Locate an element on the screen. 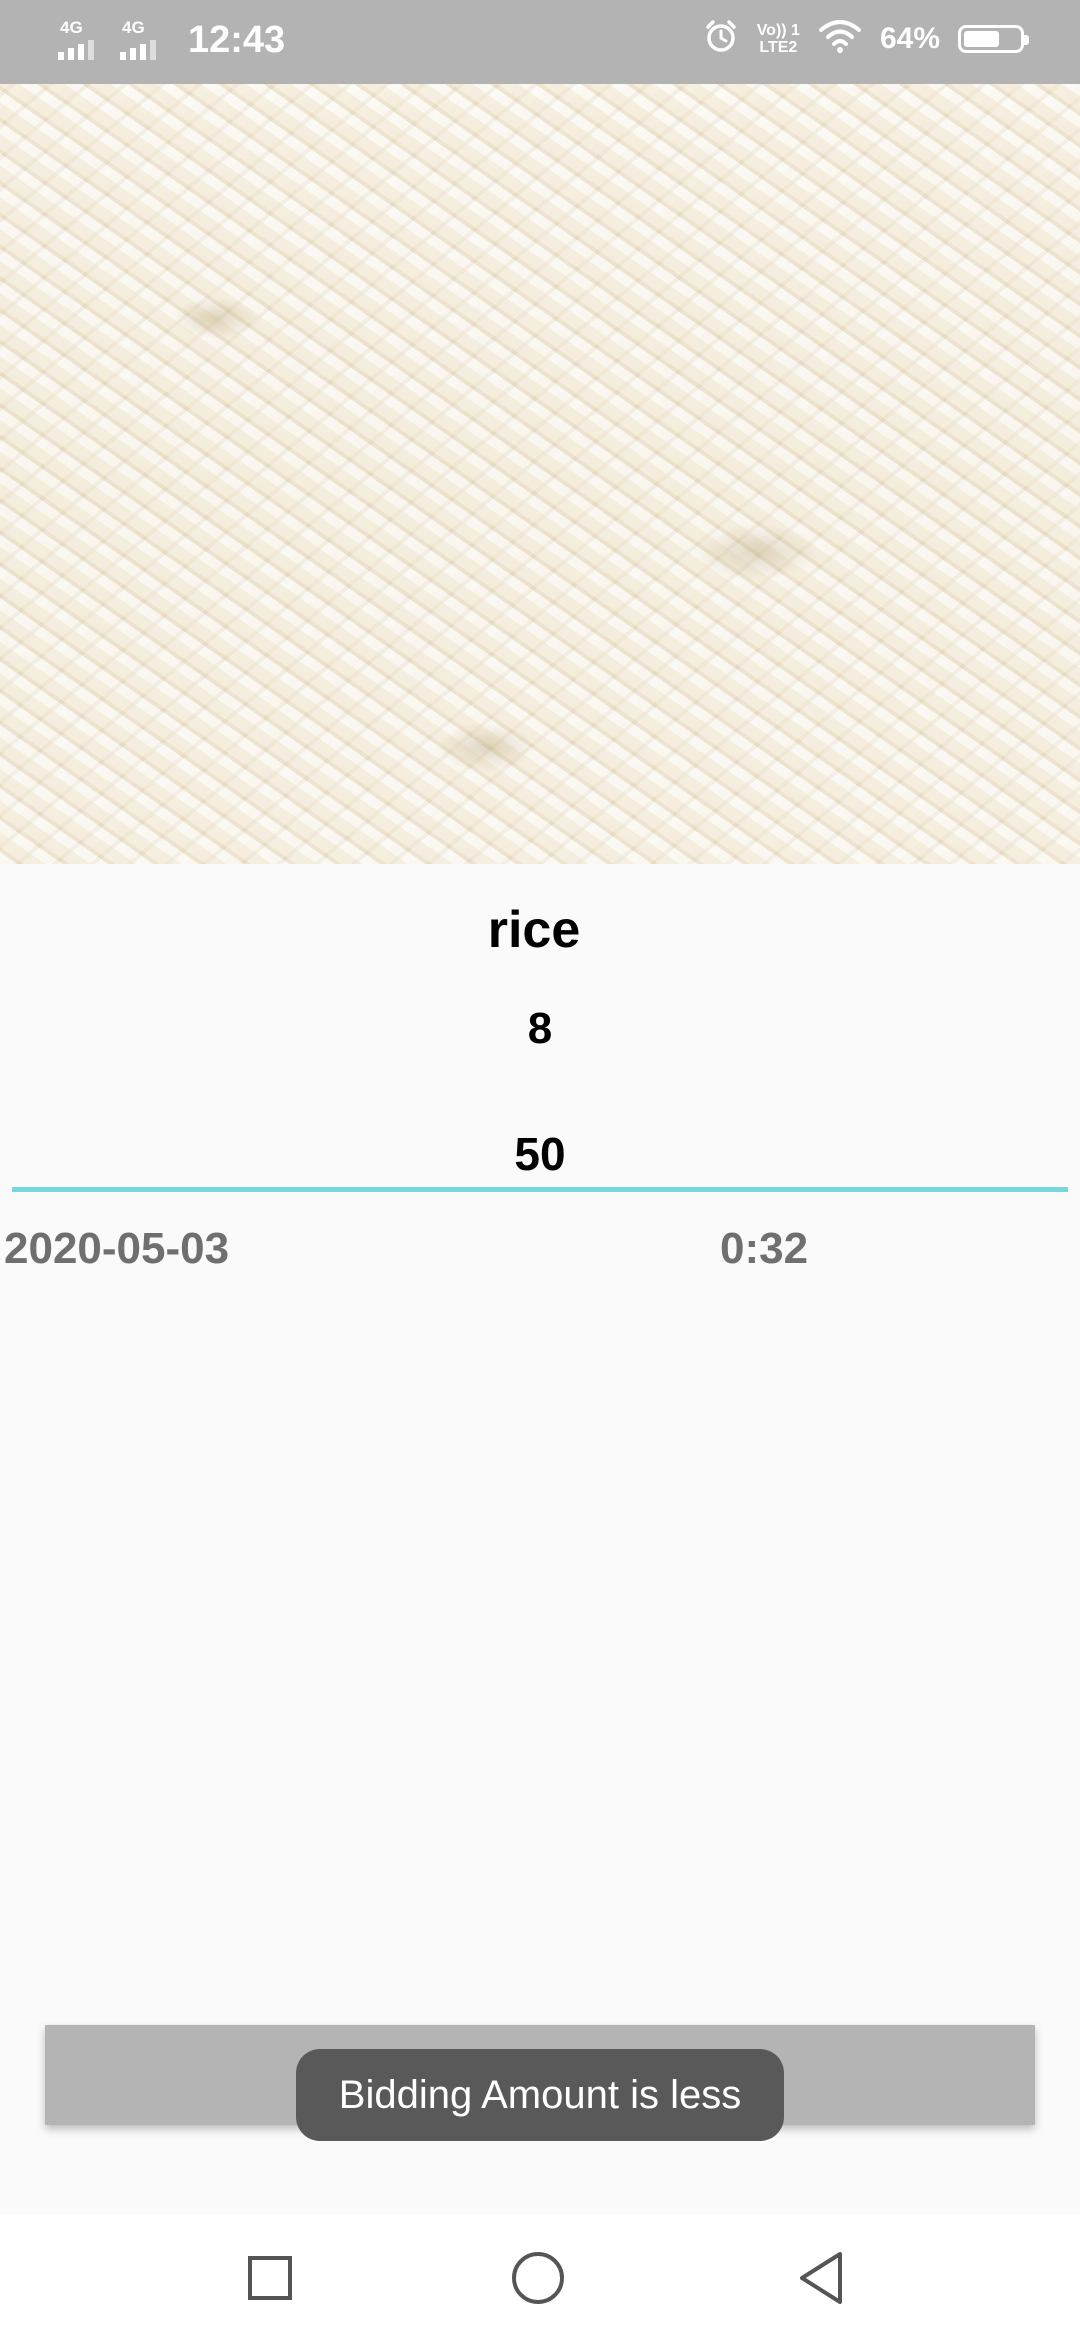 The image size is (1080, 2340). volte-line-2: LTE2 is located at coordinates (778, 47).